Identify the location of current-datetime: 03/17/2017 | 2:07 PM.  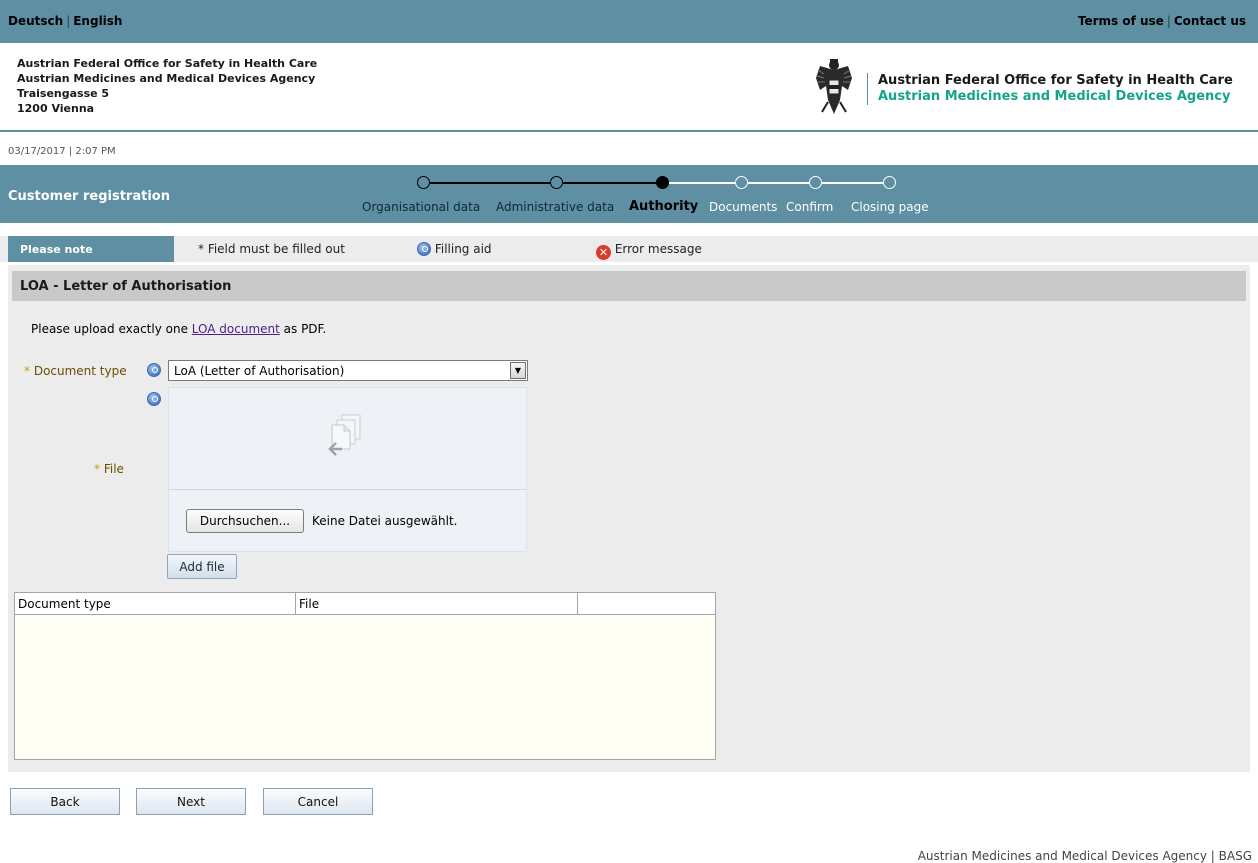
(62, 151).